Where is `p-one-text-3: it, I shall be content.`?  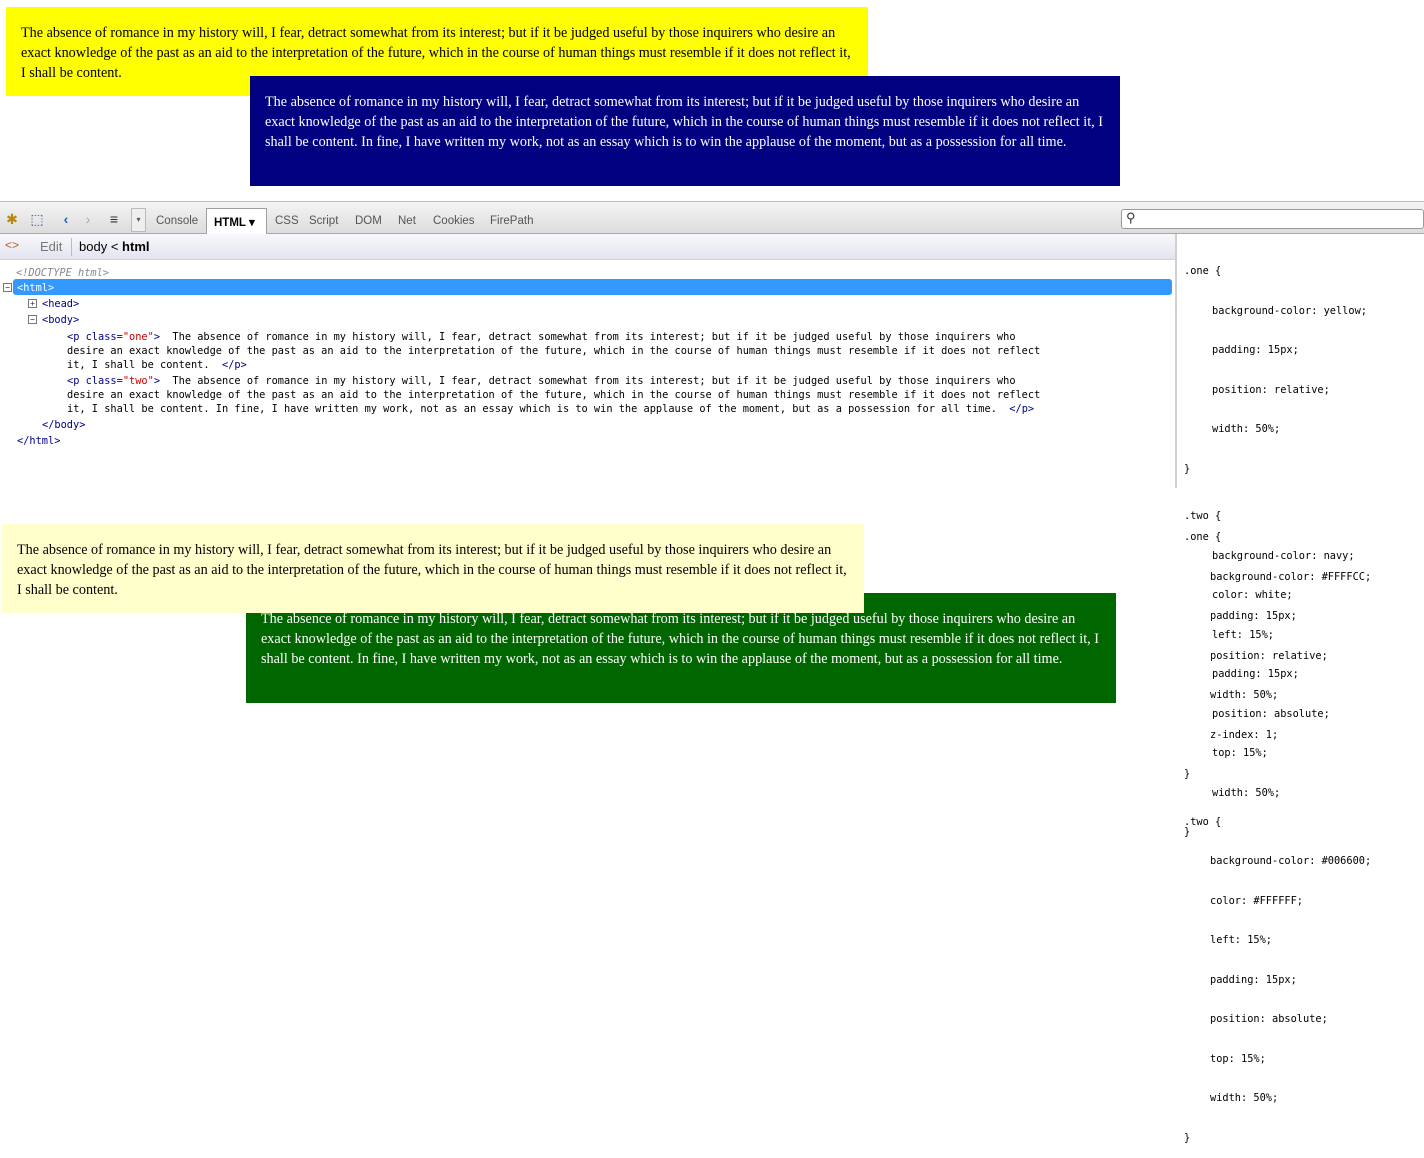
p-one-text-3: it, I shall be content. is located at coordinates (138, 365).